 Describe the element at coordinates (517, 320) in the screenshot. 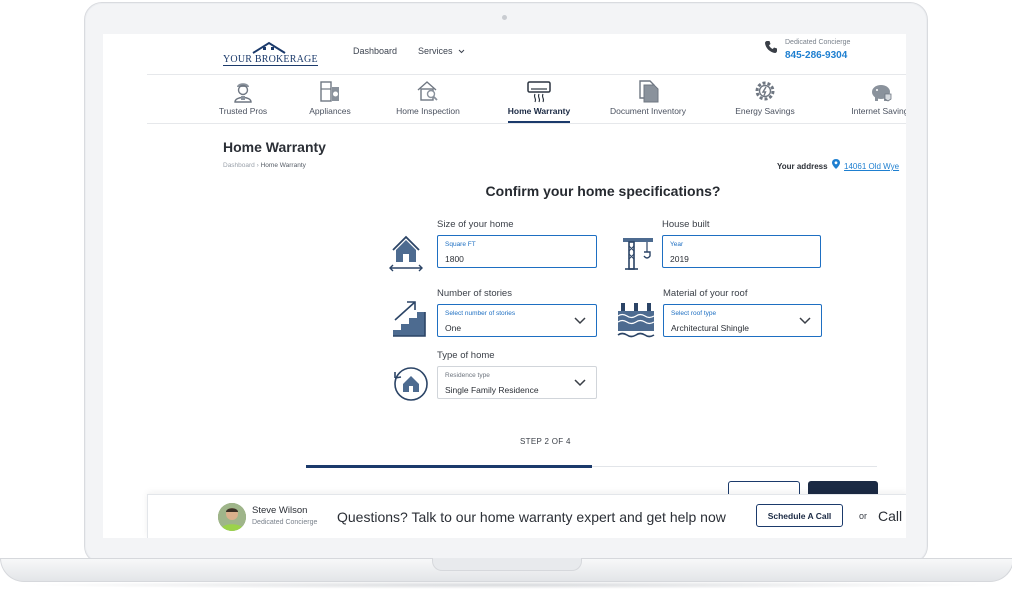

I see `stories-select: Select number of stories One` at that location.